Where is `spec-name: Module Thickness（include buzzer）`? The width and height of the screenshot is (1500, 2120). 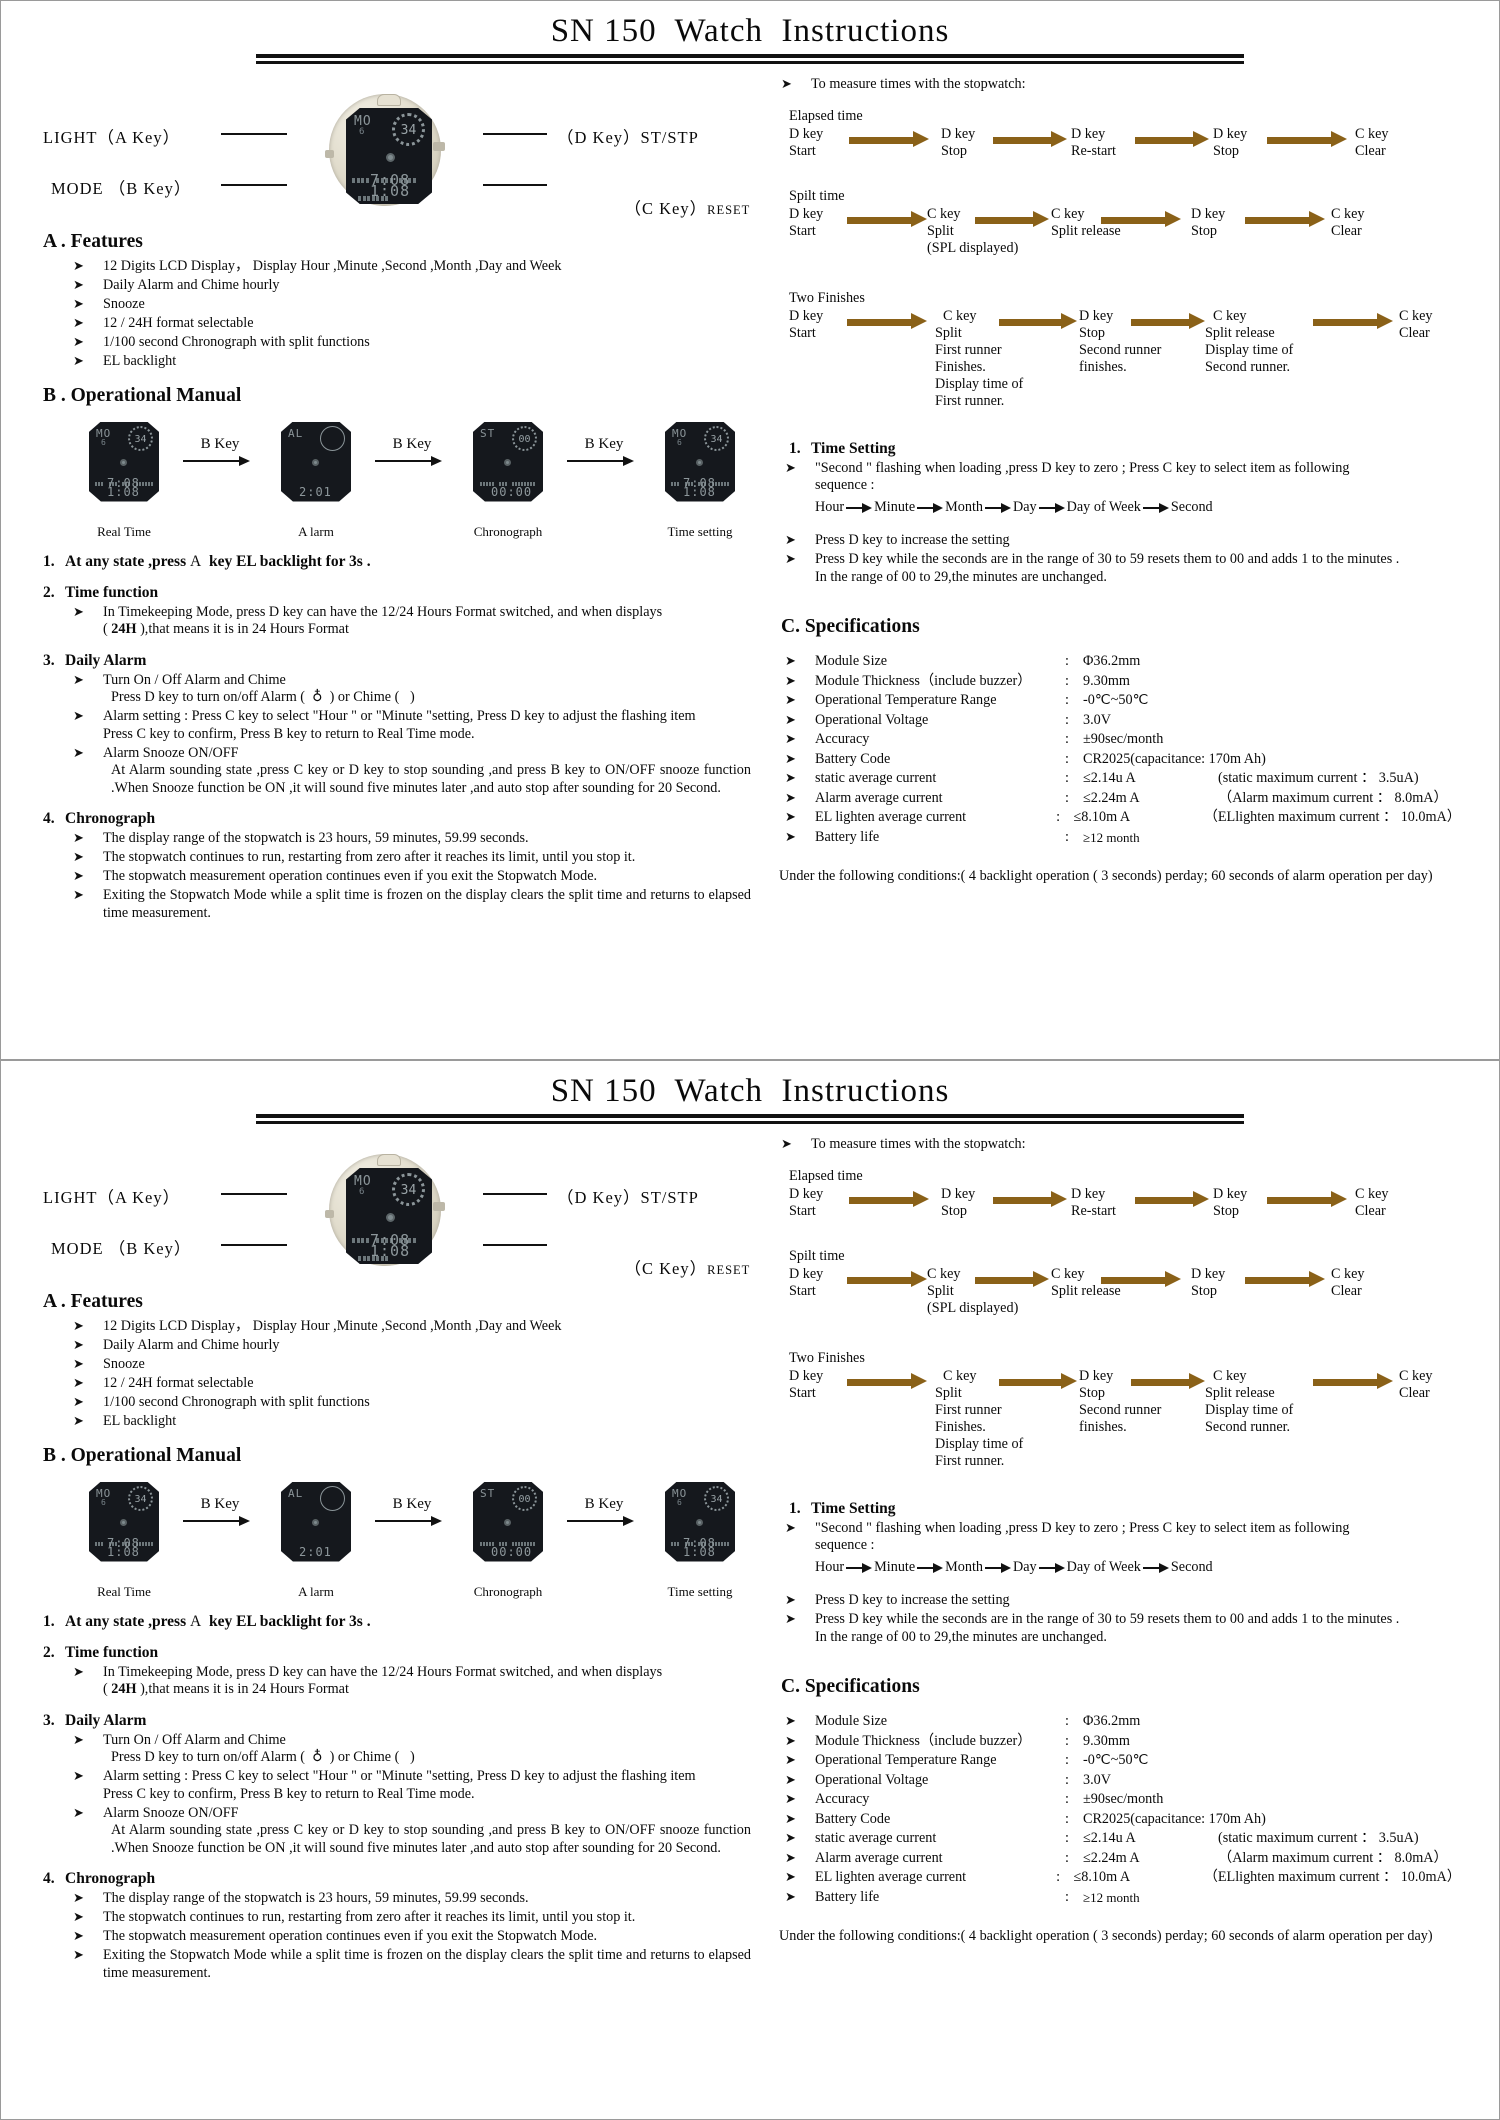
spec-name: Module Thickness（include buzzer） is located at coordinates (923, 1740).